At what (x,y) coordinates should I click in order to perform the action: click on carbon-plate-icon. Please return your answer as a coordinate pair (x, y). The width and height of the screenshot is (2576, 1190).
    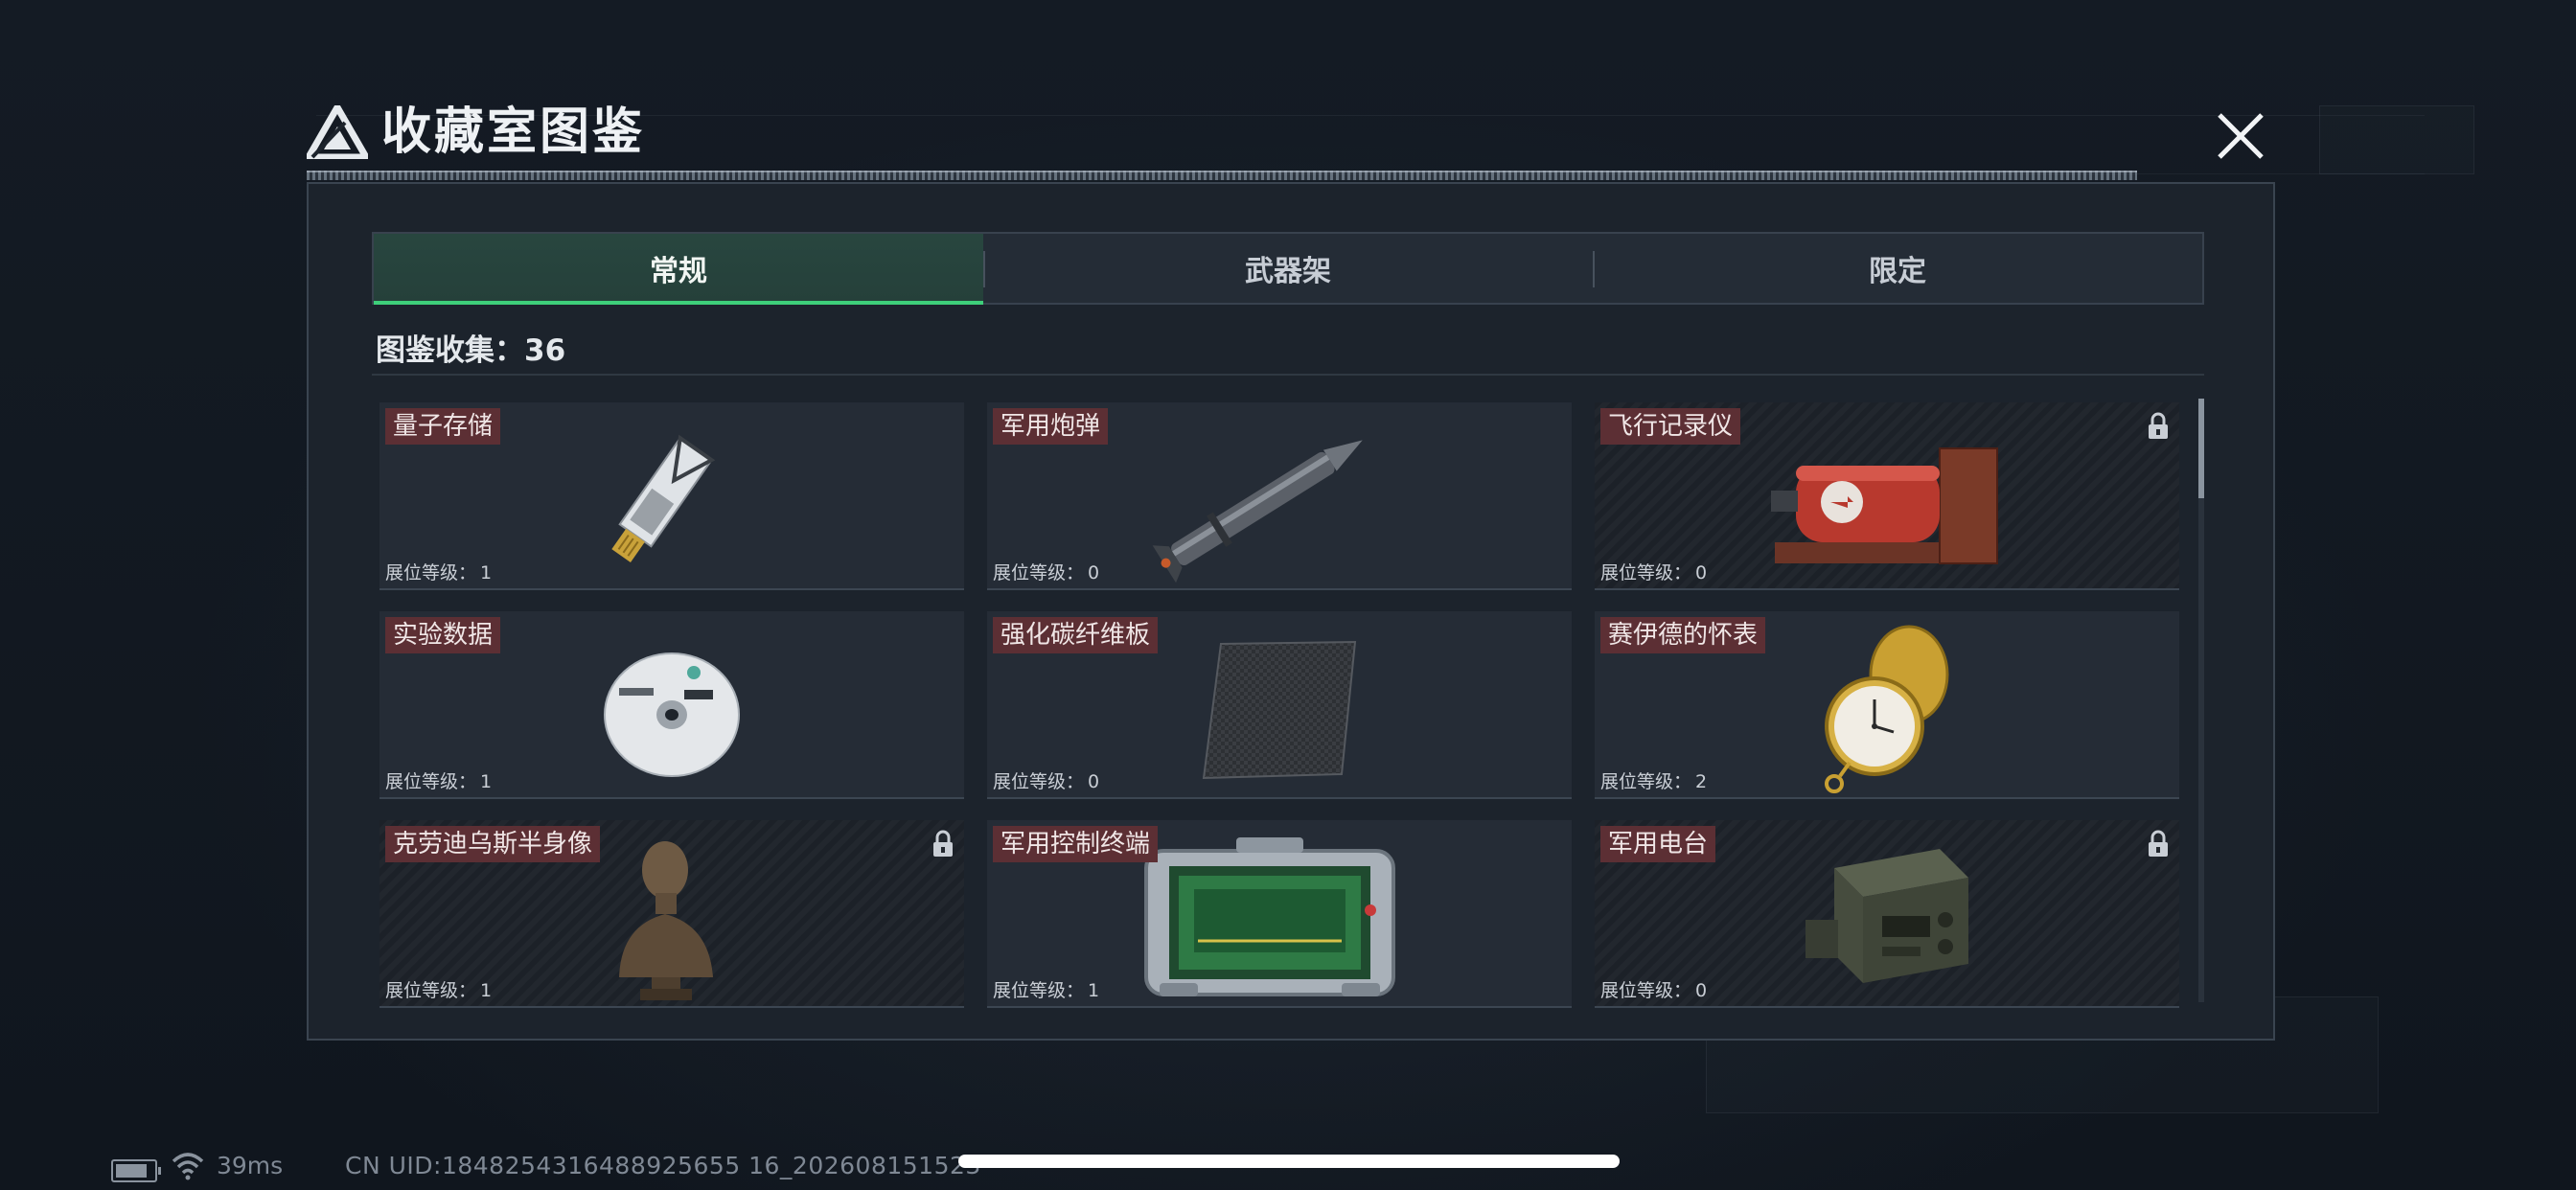
    Looking at the image, I should click on (1279, 710).